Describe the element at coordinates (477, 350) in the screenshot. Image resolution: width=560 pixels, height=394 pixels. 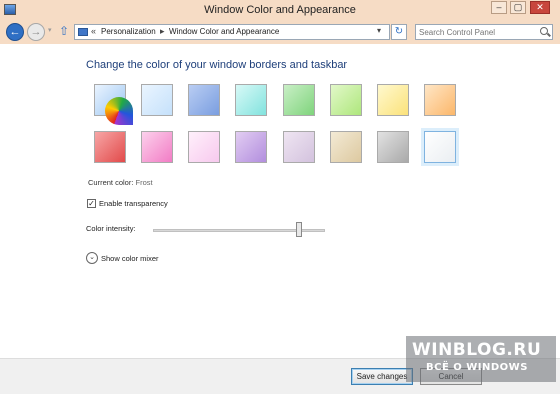
I see `watermark-title: WINBLOG.RU` at that location.